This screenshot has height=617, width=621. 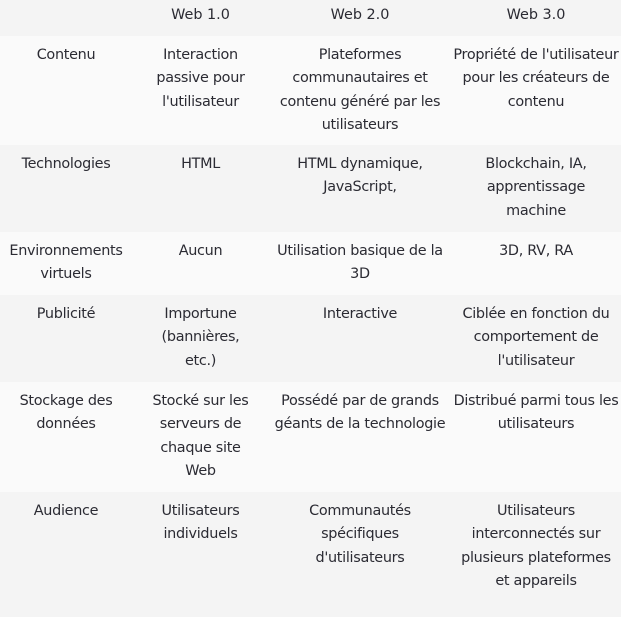 I want to click on cell-web2: Utilisation basique de la 3D, so click(x=360, y=263).